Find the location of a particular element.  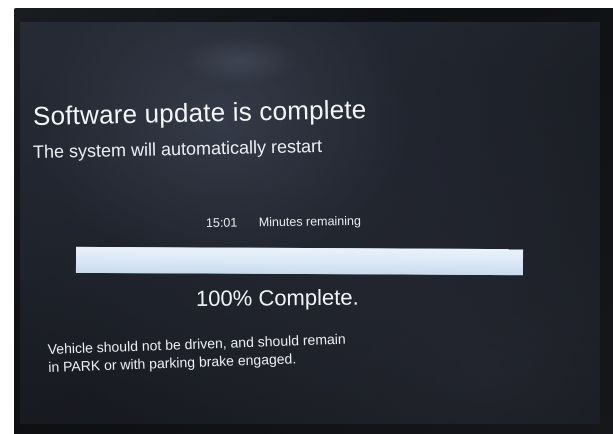

time-remaining-row: 15:01 Minutes remaining is located at coordinates (283, 222).